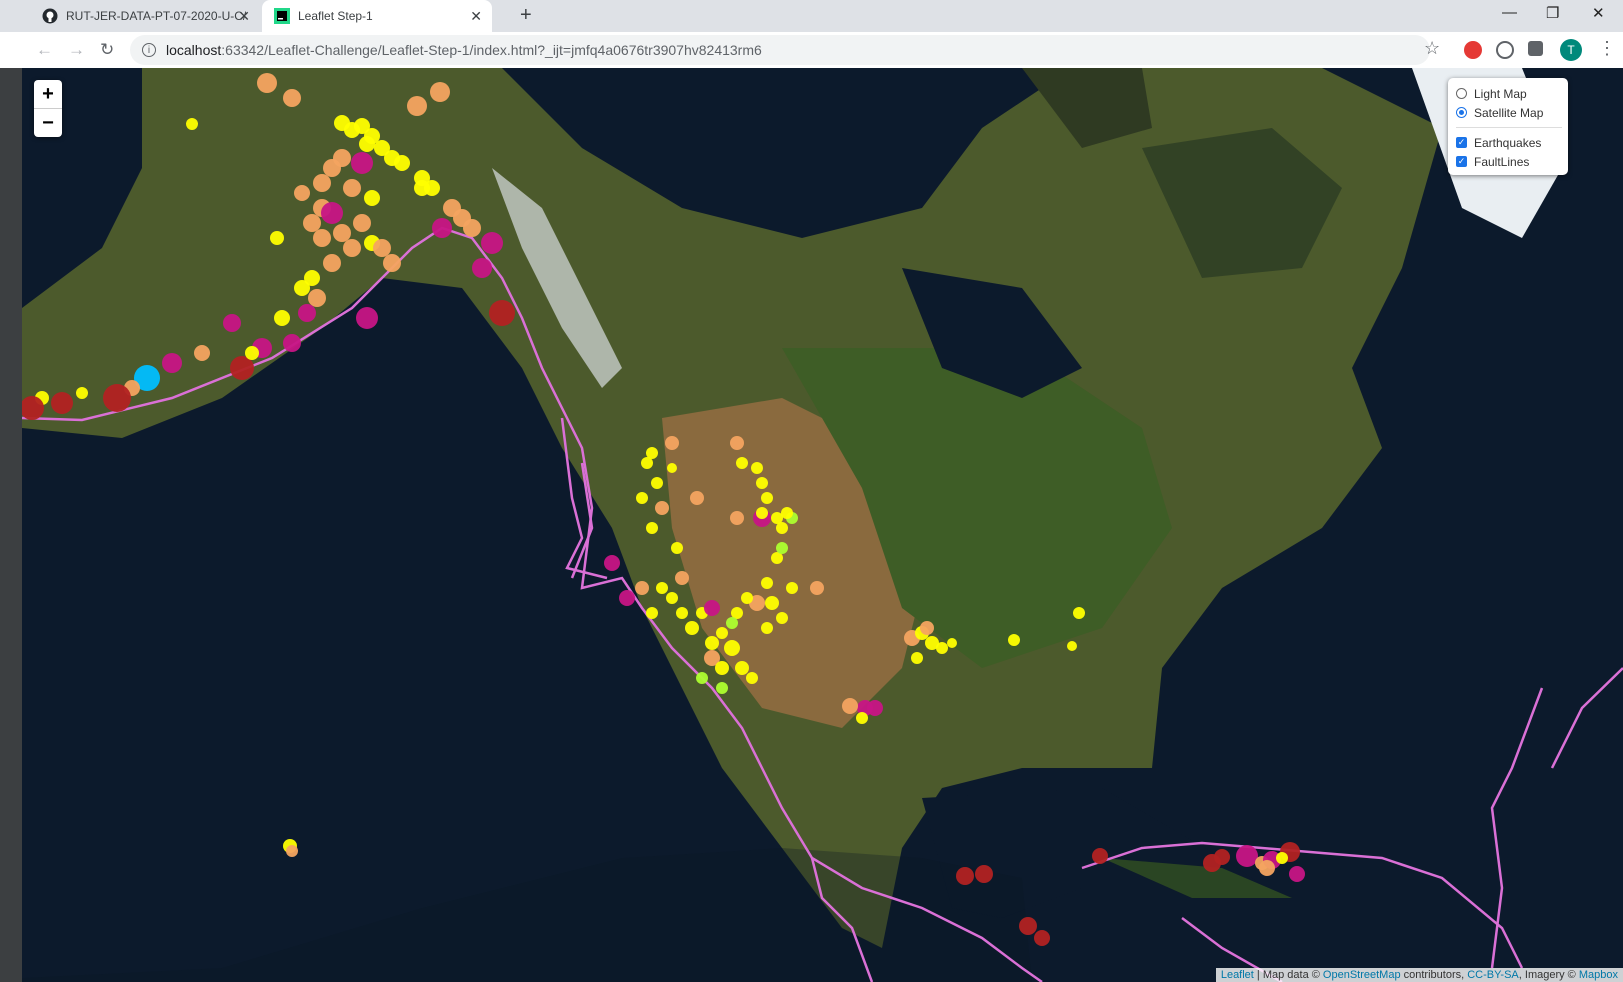 The height and width of the screenshot is (982, 1623). Describe the element at coordinates (526, 15) in the screenshot. I see `new-tab-button: +` at that location.